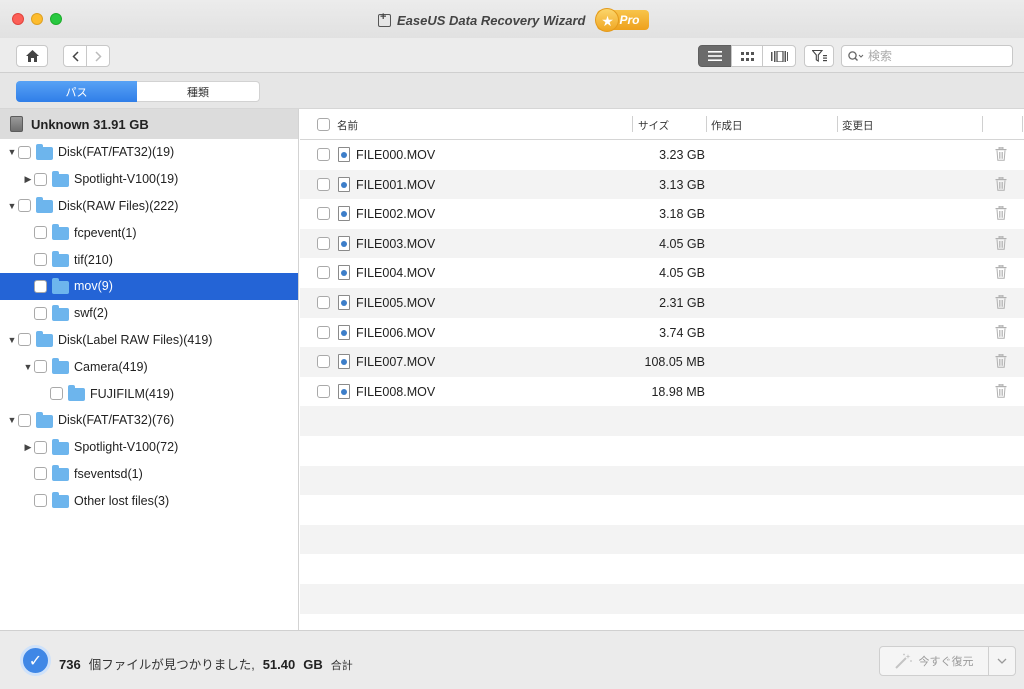 This screenshot has height=689, width=1024. Describe the element at coordinates (149, 500) in the screenshot. I see `sidebar-tree-item: Other lost files(3)` at that location.